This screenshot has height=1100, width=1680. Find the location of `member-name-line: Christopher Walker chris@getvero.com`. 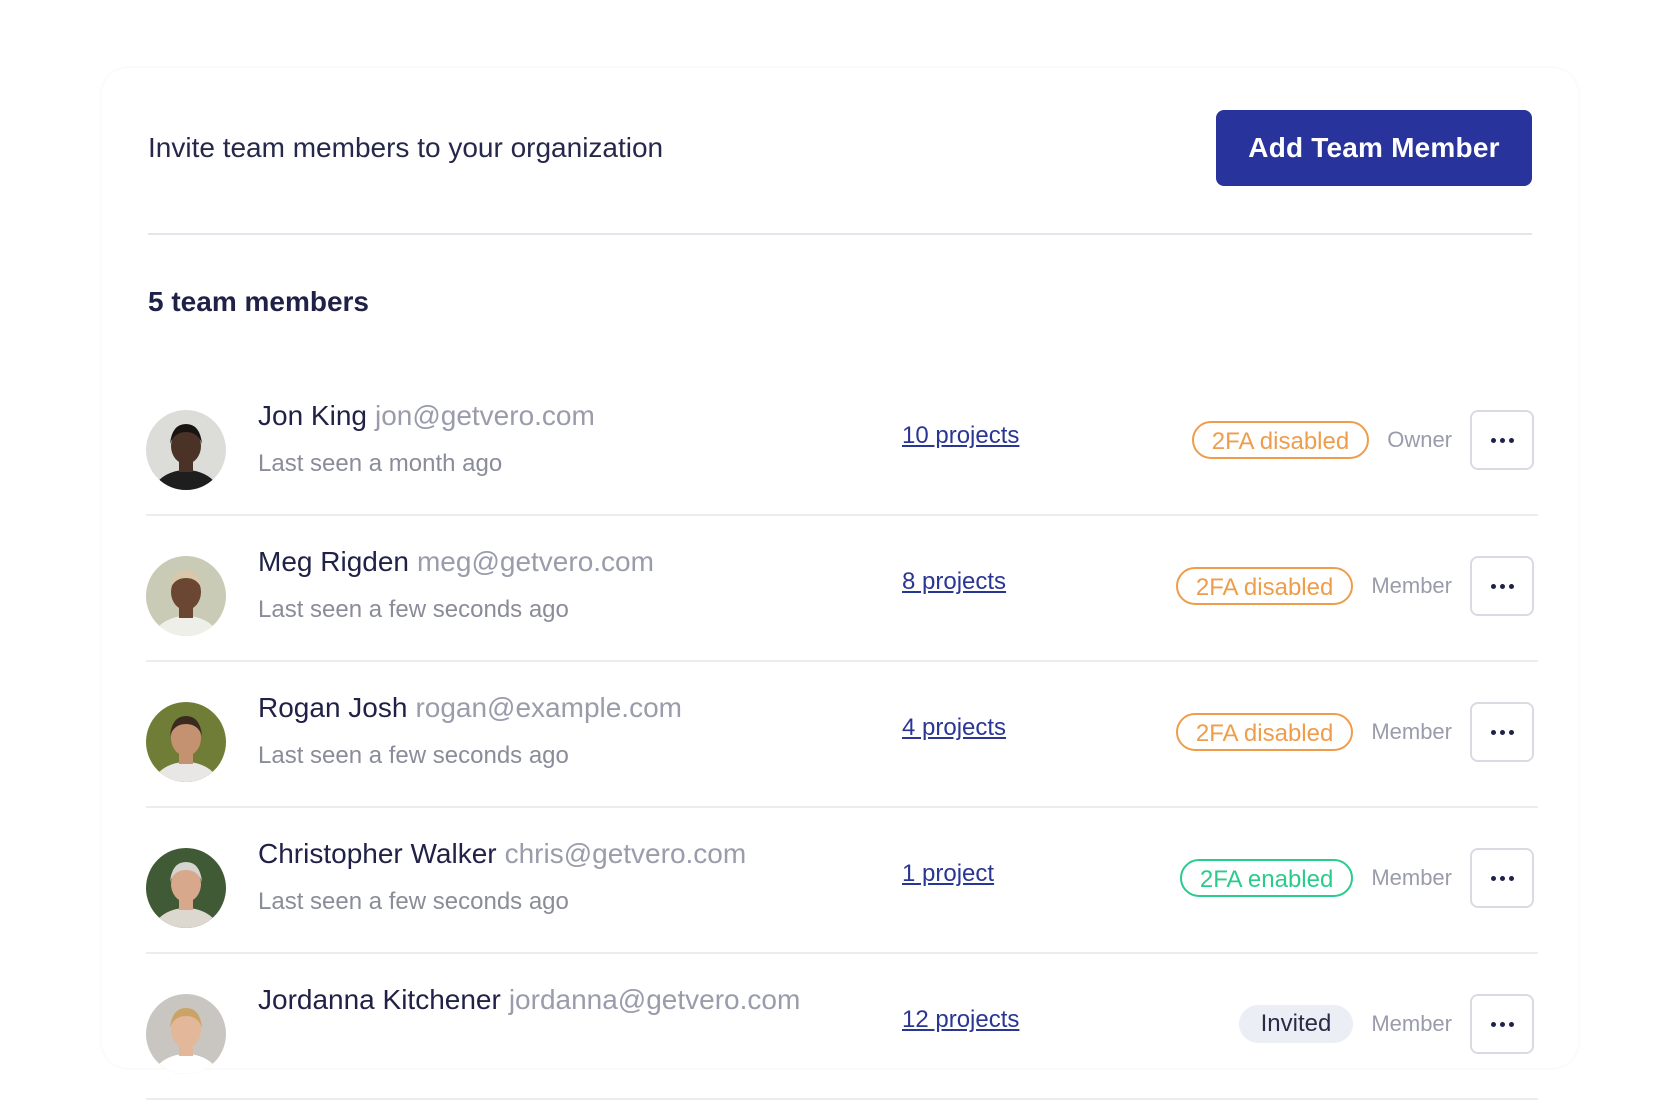

member-name-line: Christopher Walker chris@getvero.com is located at coordinates (502, 854).